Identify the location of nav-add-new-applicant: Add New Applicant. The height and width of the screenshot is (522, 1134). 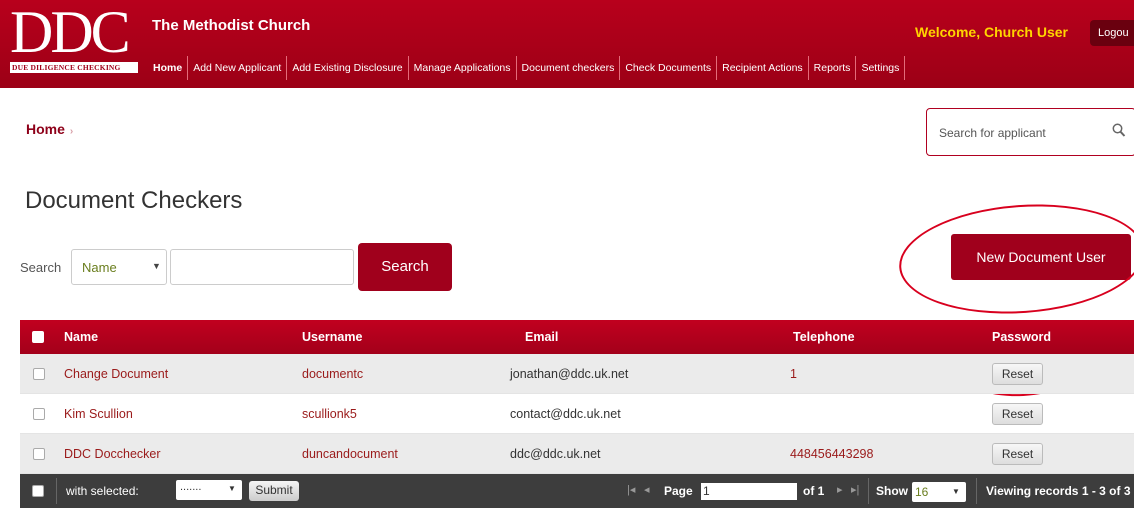
(238, 68).